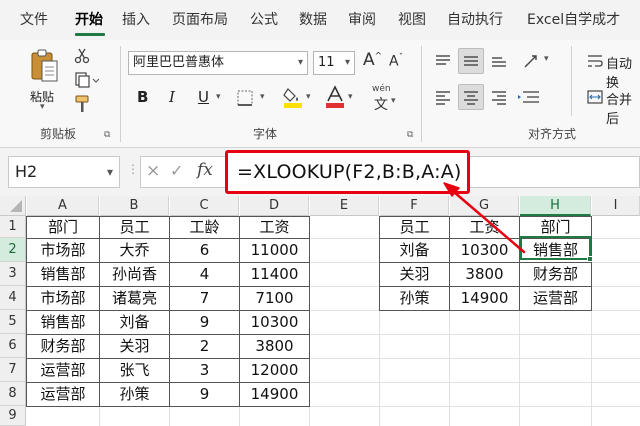 The height and width of the screenshot is (426, 640). Describe the element at coordinates (64, 172) in the screenshot. I see `name-box: H2 ▾` at that location.